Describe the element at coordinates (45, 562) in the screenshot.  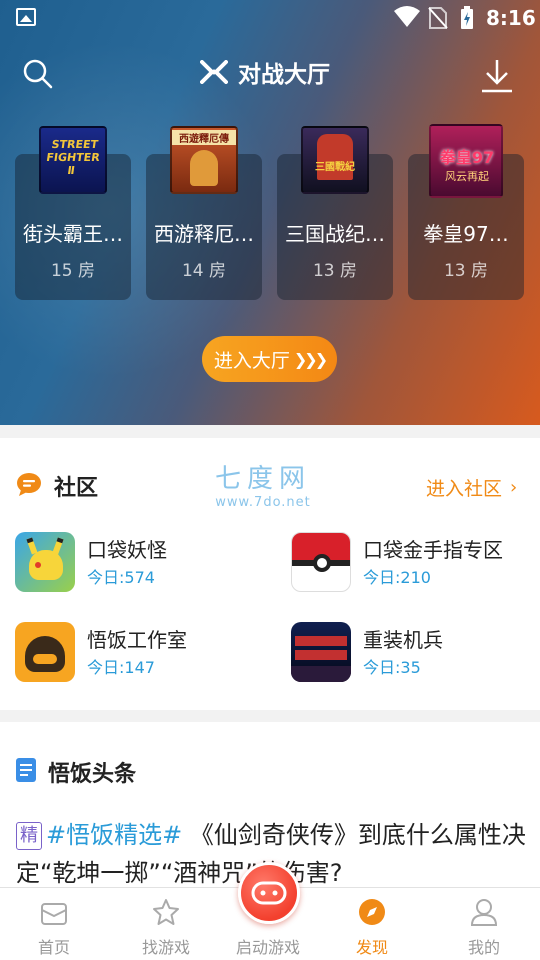
I see `pikachu-icon` at that location.